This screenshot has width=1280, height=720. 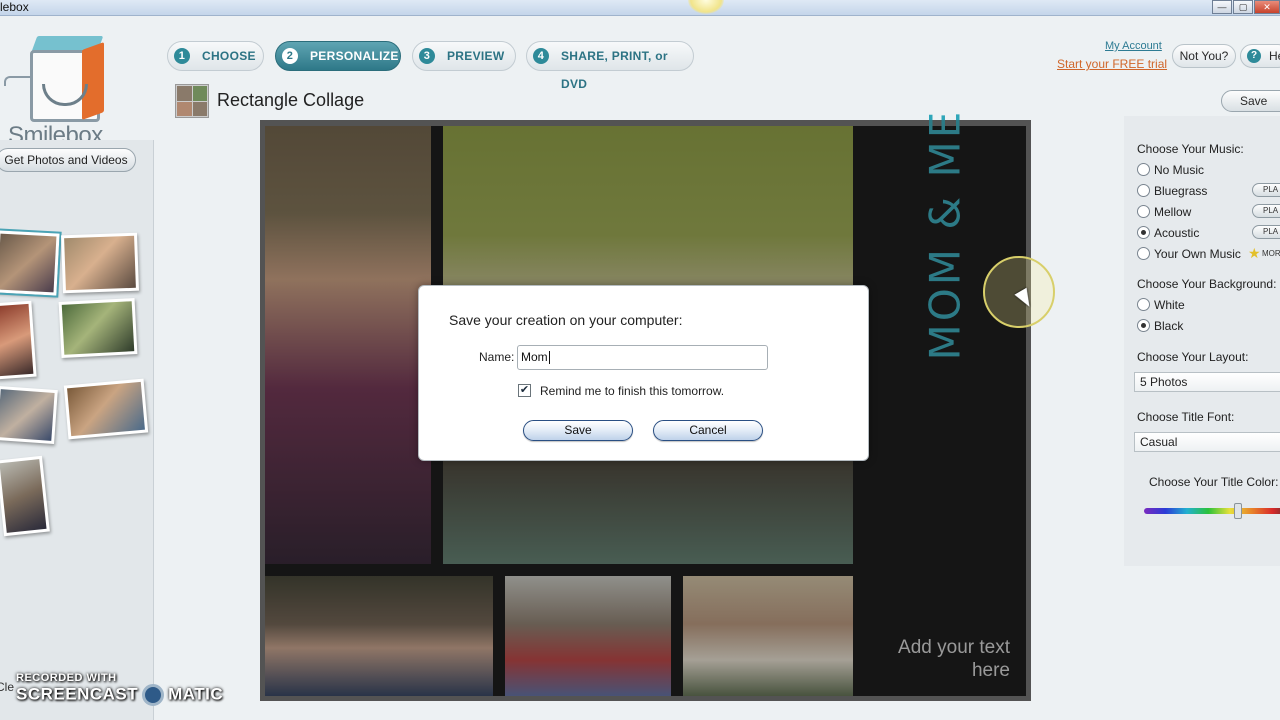 What do you see at coordinates (1190, 149) in the screenshot?
I see `music-label: Choose Your Music:` at bounding box center [1190, 149].